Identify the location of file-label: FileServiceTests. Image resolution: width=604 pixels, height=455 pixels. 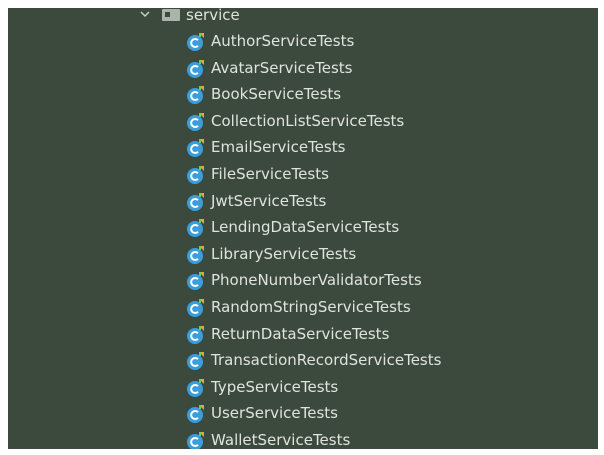
(270, 173).